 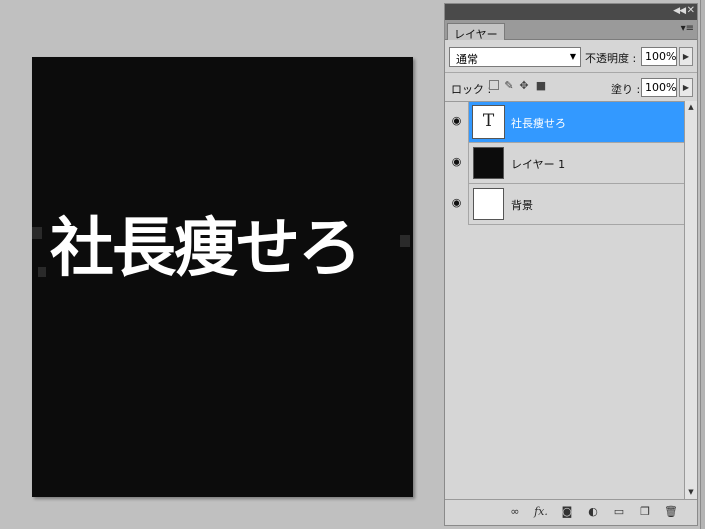 I want to click on lock-move-icon: ✥, so click(x=524, y=86).